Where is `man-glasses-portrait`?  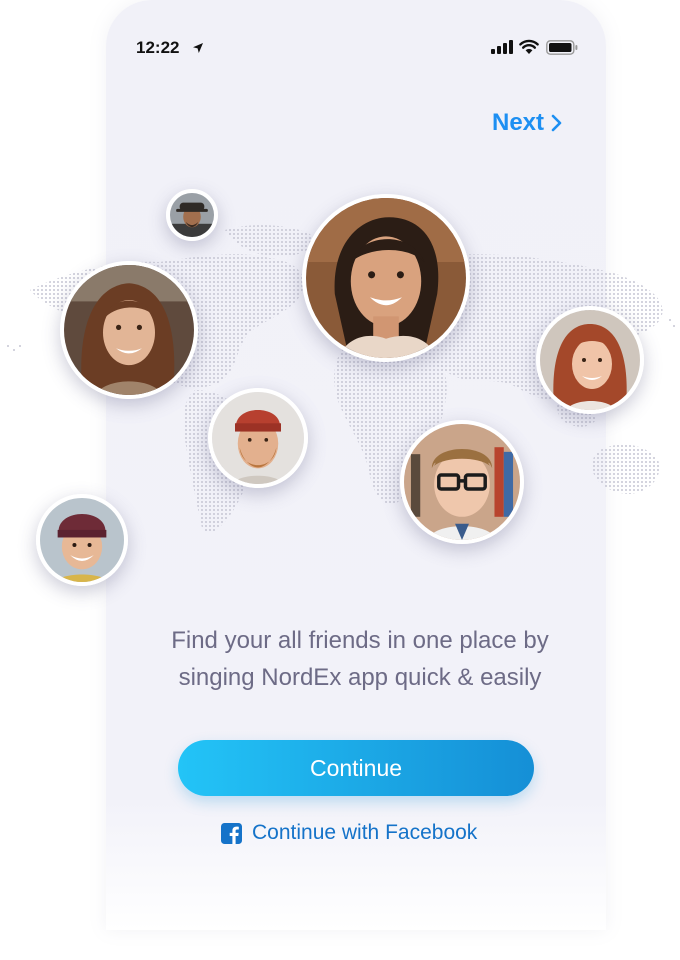
man-glasses-portrait is located at coordinates (462, 482).